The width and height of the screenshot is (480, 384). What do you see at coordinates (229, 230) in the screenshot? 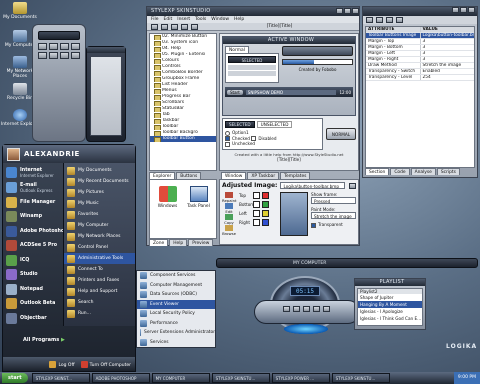
I see `browse-button: Browse` at bounding box center [229, 230].